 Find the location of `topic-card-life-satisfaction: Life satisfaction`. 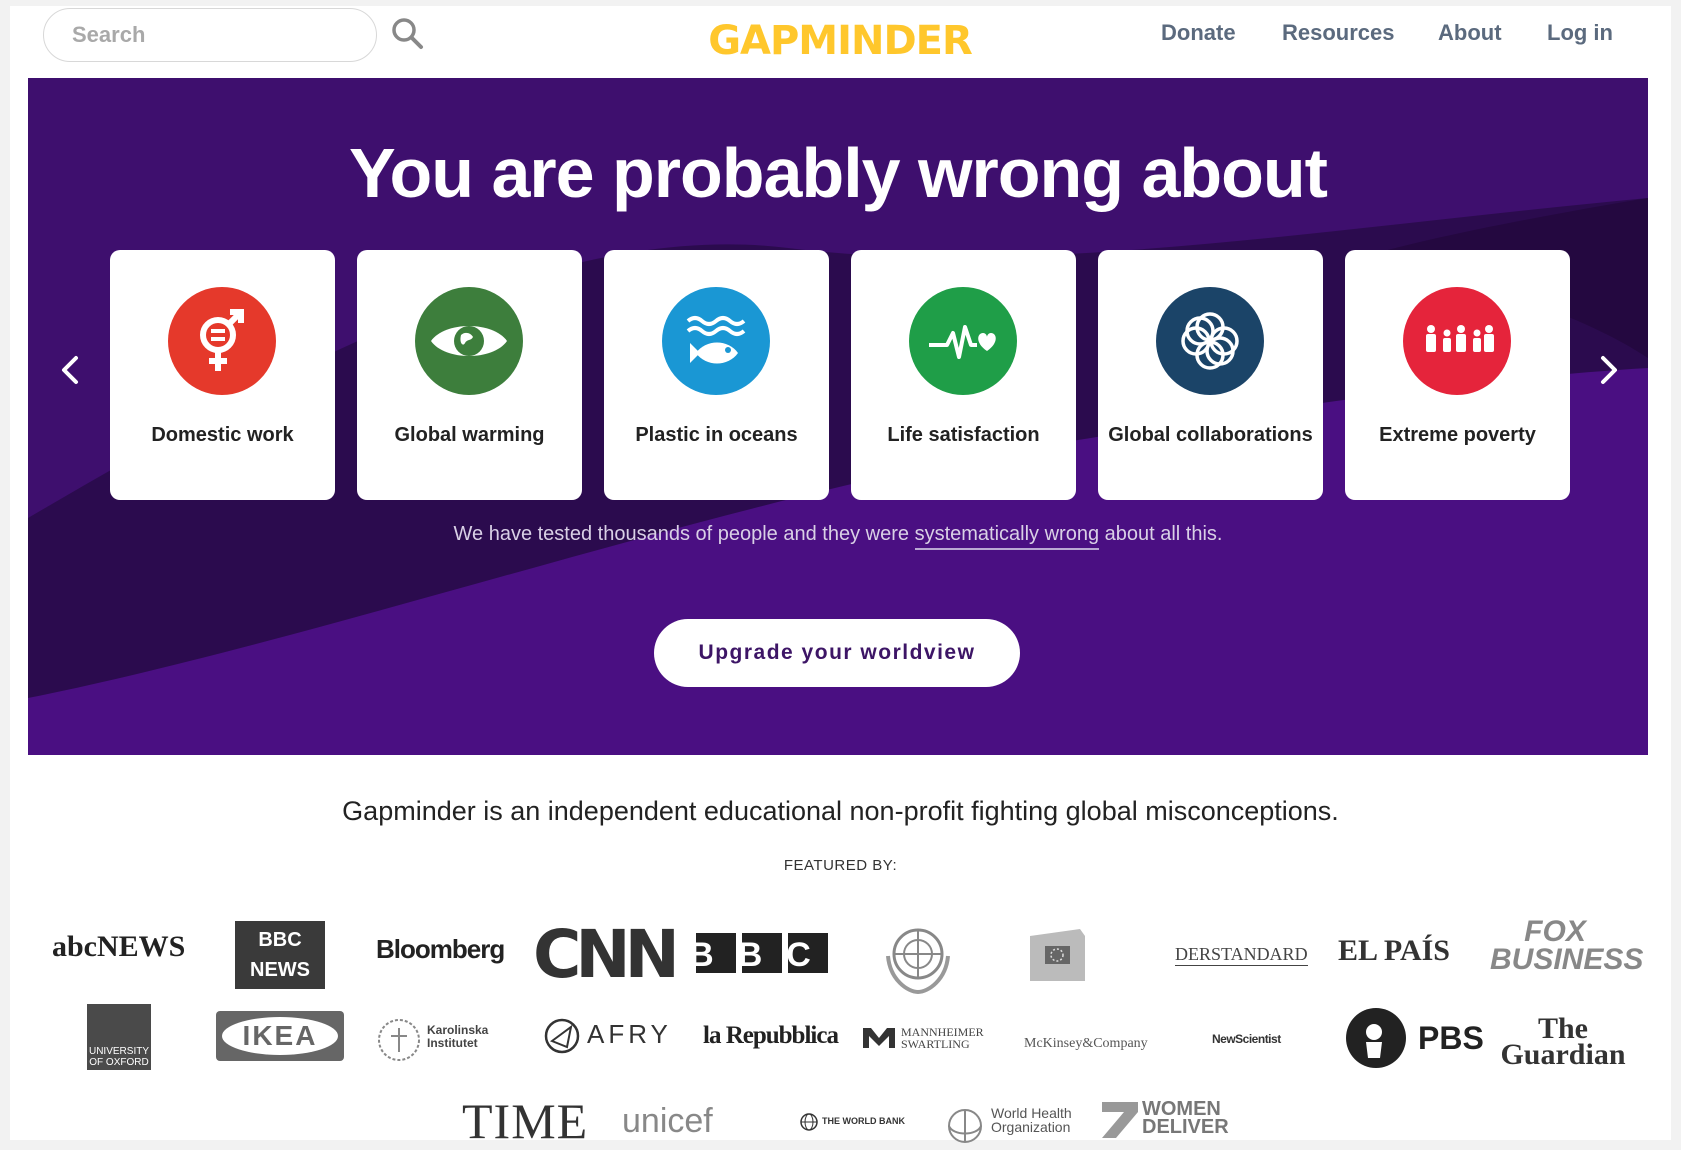

topic-card-life-satisfaction: Life satisfaction is located at coordinates (963, 375).